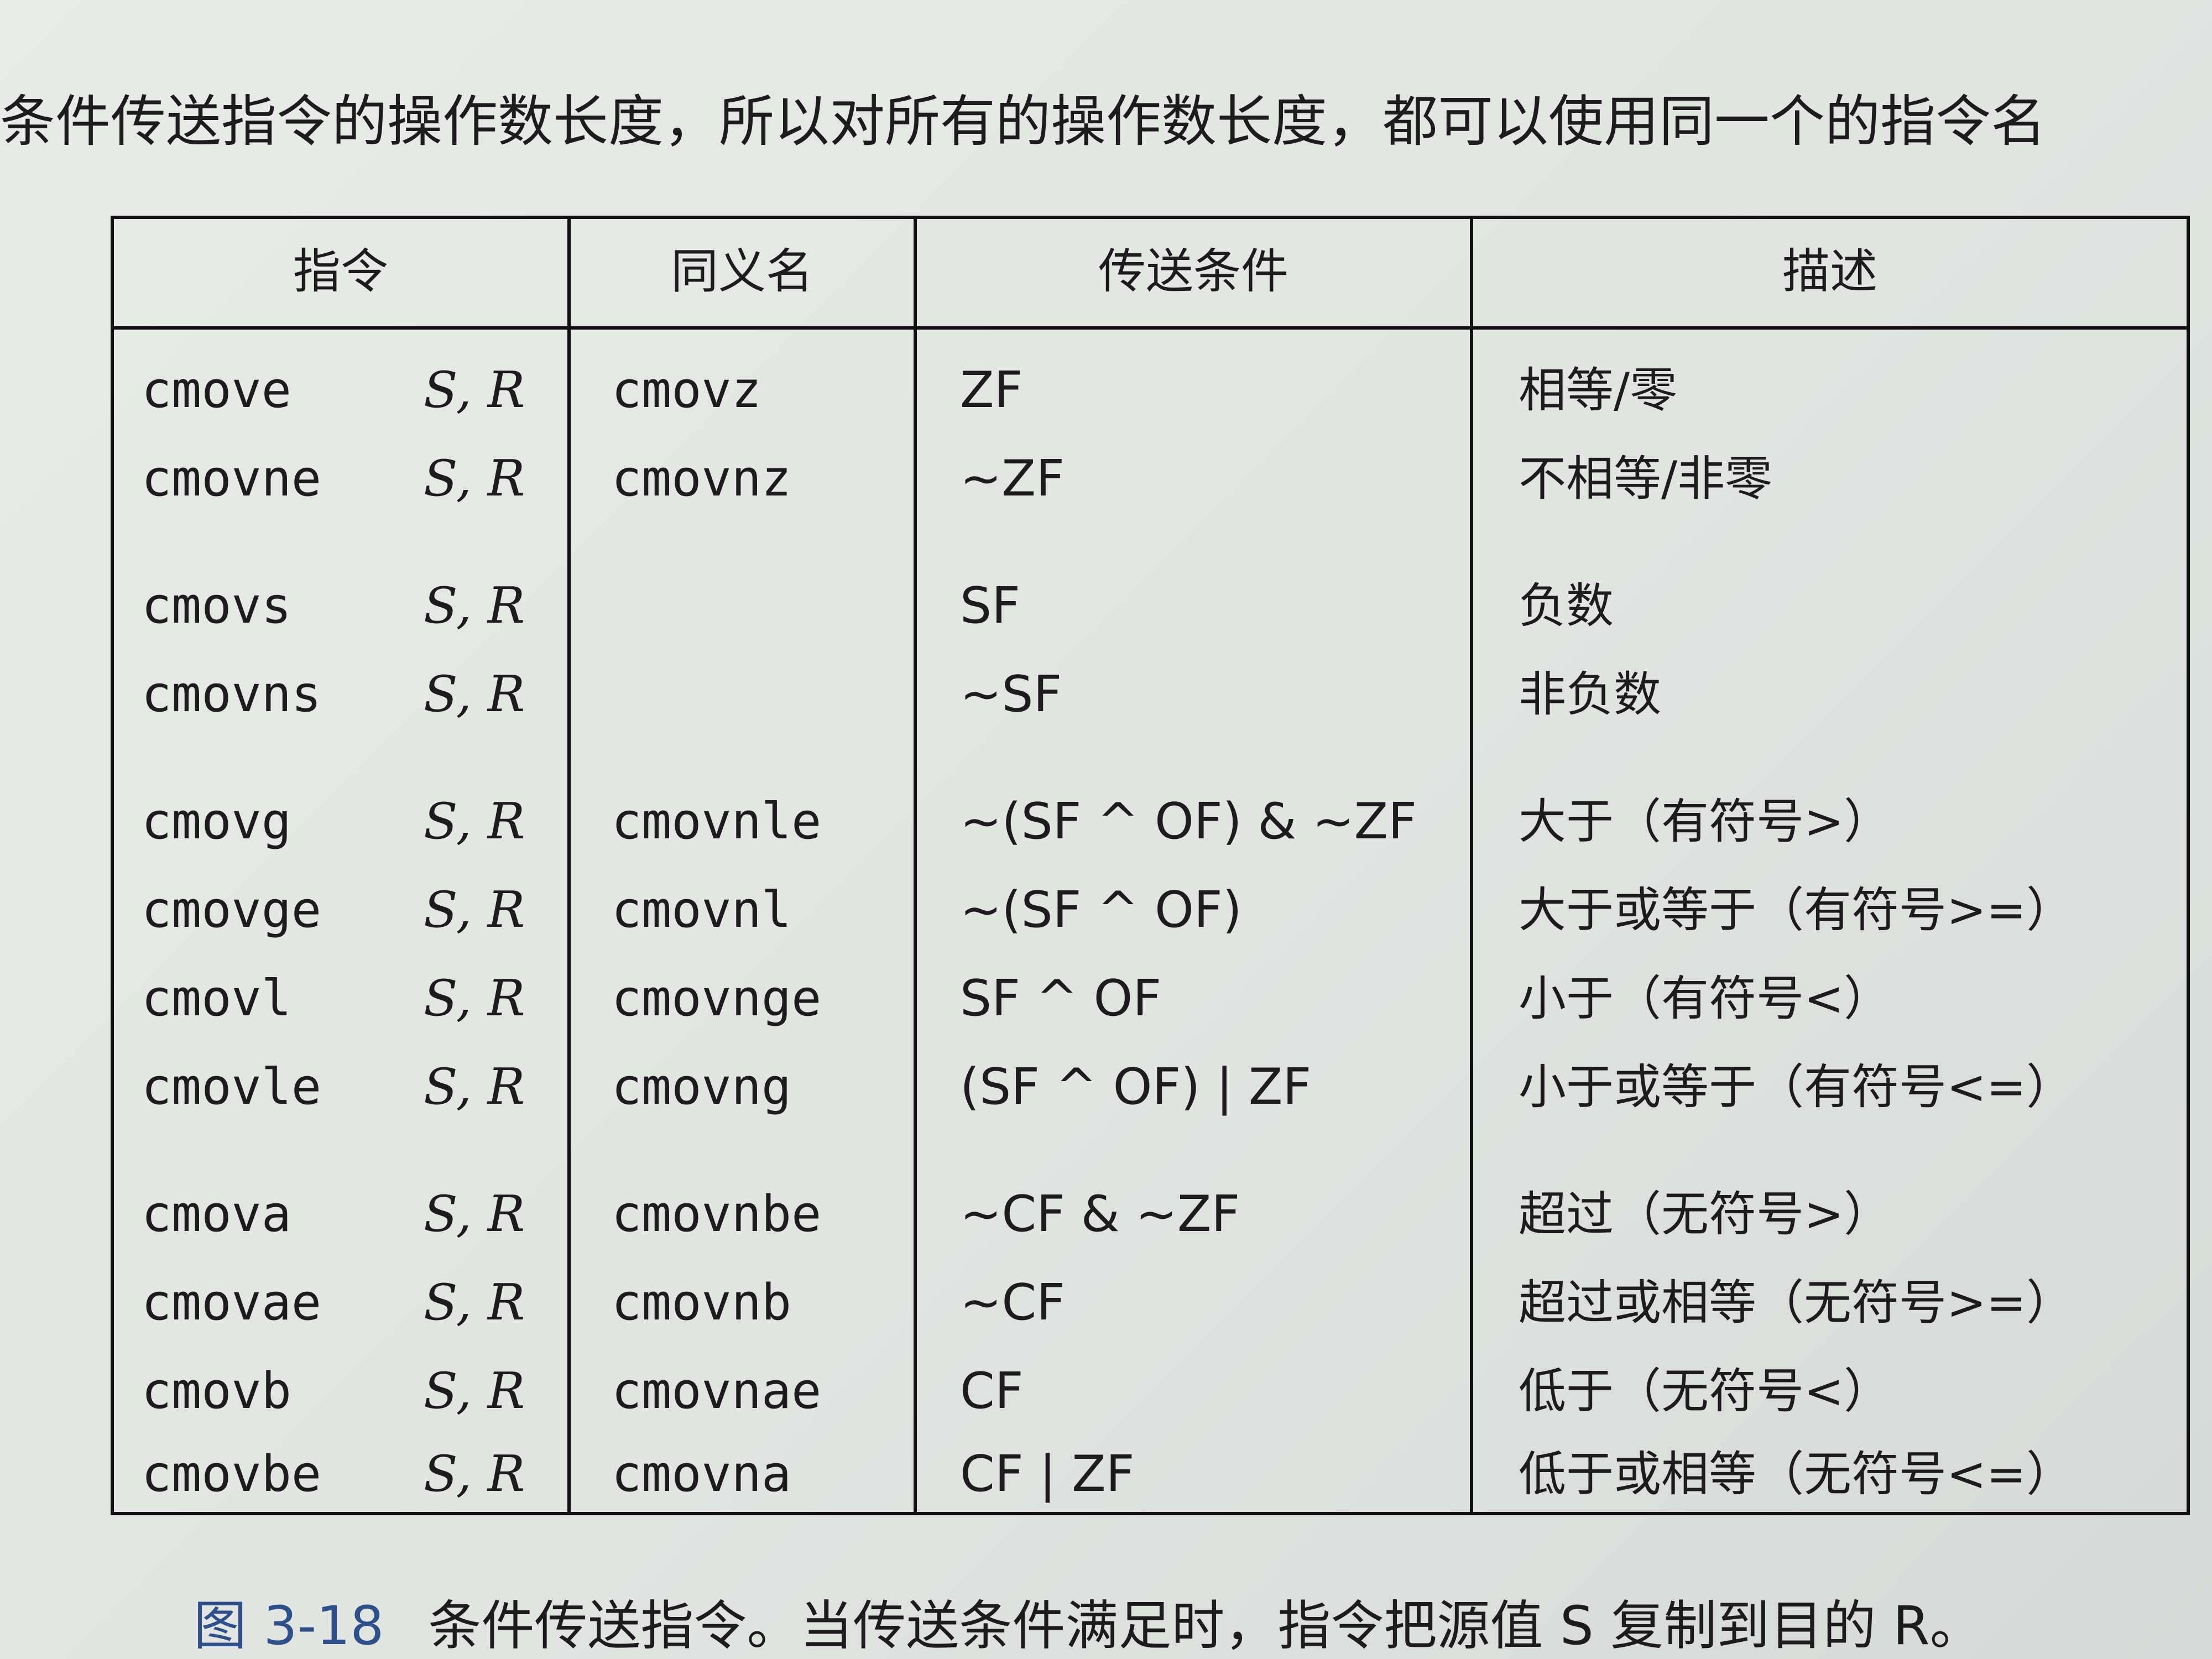 The width and height of the screenshot is (2212, 1659). What do you see at coordinates (1151, 1391) in the screenshot?
I see `table-row: cmovb S, R cmovnae CF 低于（无符号<）` at bounding box center [1151, 1391].